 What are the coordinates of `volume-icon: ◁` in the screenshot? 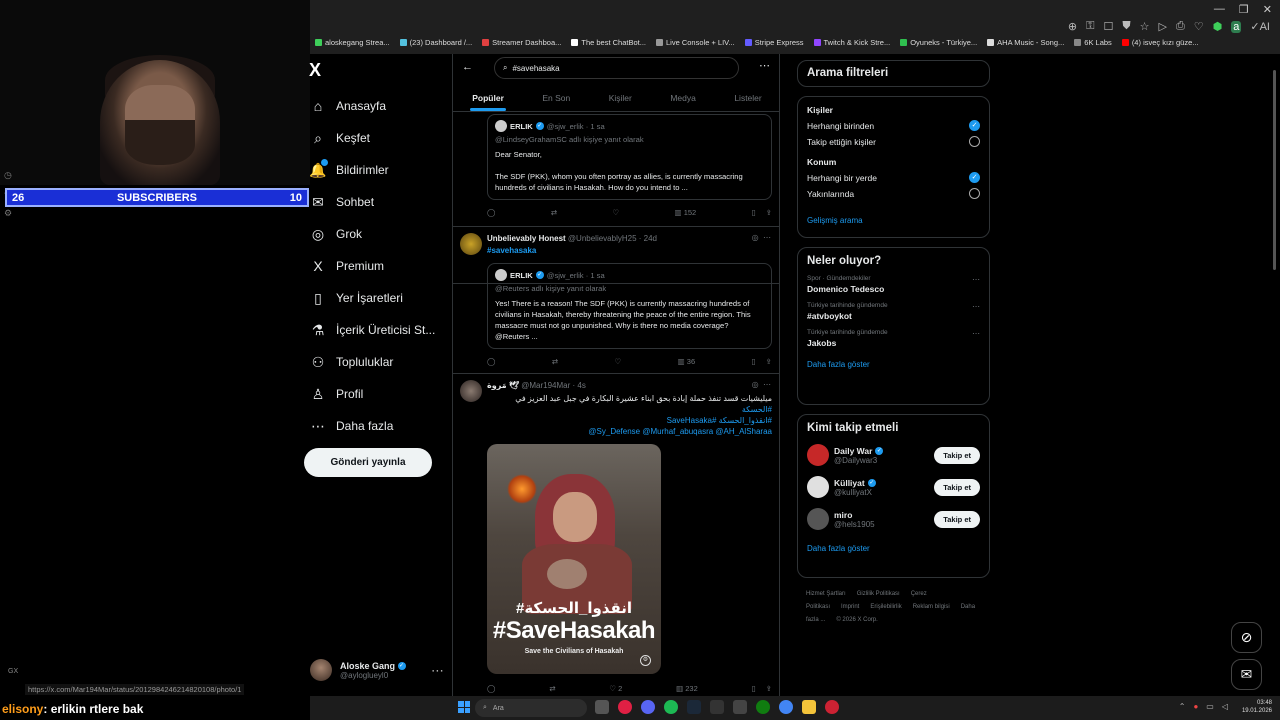 It's located at (1225, 706).